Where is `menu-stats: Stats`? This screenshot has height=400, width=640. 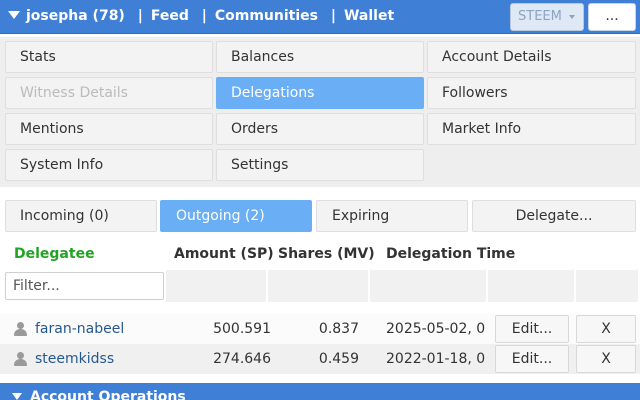
menu-stats: Stats is located at coordinates (109, 57).